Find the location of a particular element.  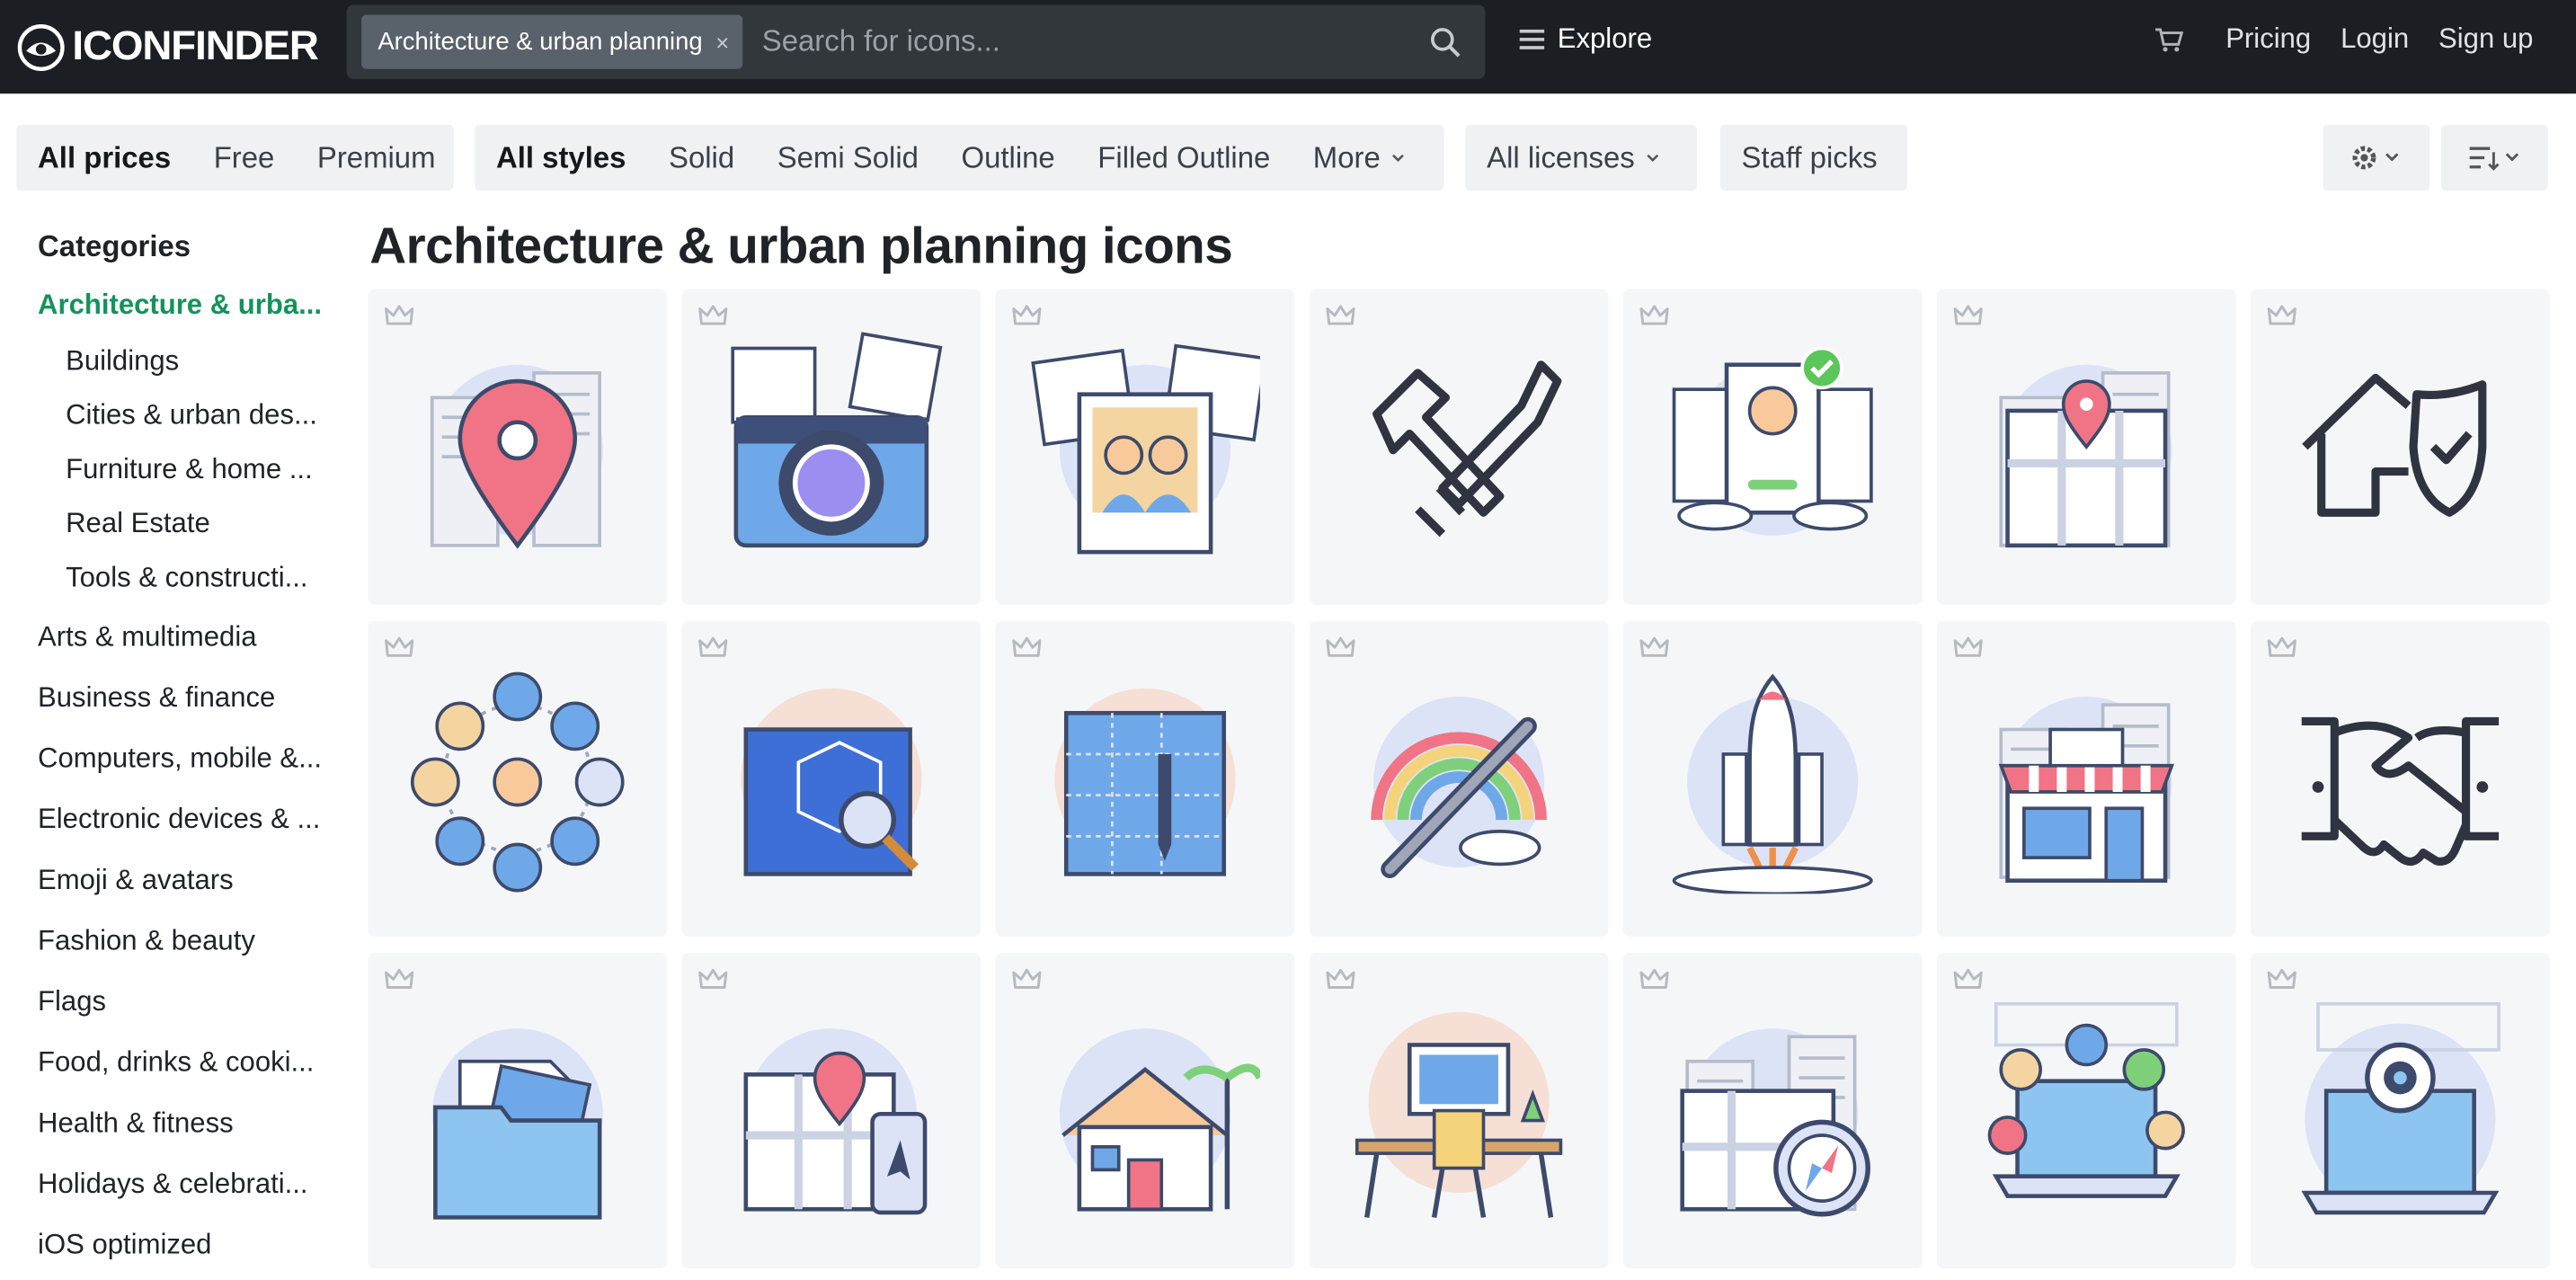

search-filter-chip: Architecture & urban planning × is located at coordinates (551, 41).